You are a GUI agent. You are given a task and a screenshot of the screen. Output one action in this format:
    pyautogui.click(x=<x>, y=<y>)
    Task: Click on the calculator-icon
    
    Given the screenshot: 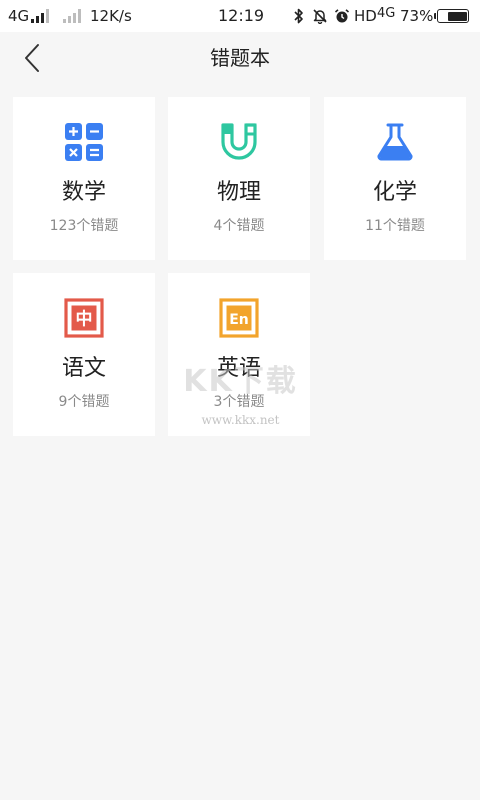 What is the action you would take?
    pyautogui.click(x=84, y=142)
    